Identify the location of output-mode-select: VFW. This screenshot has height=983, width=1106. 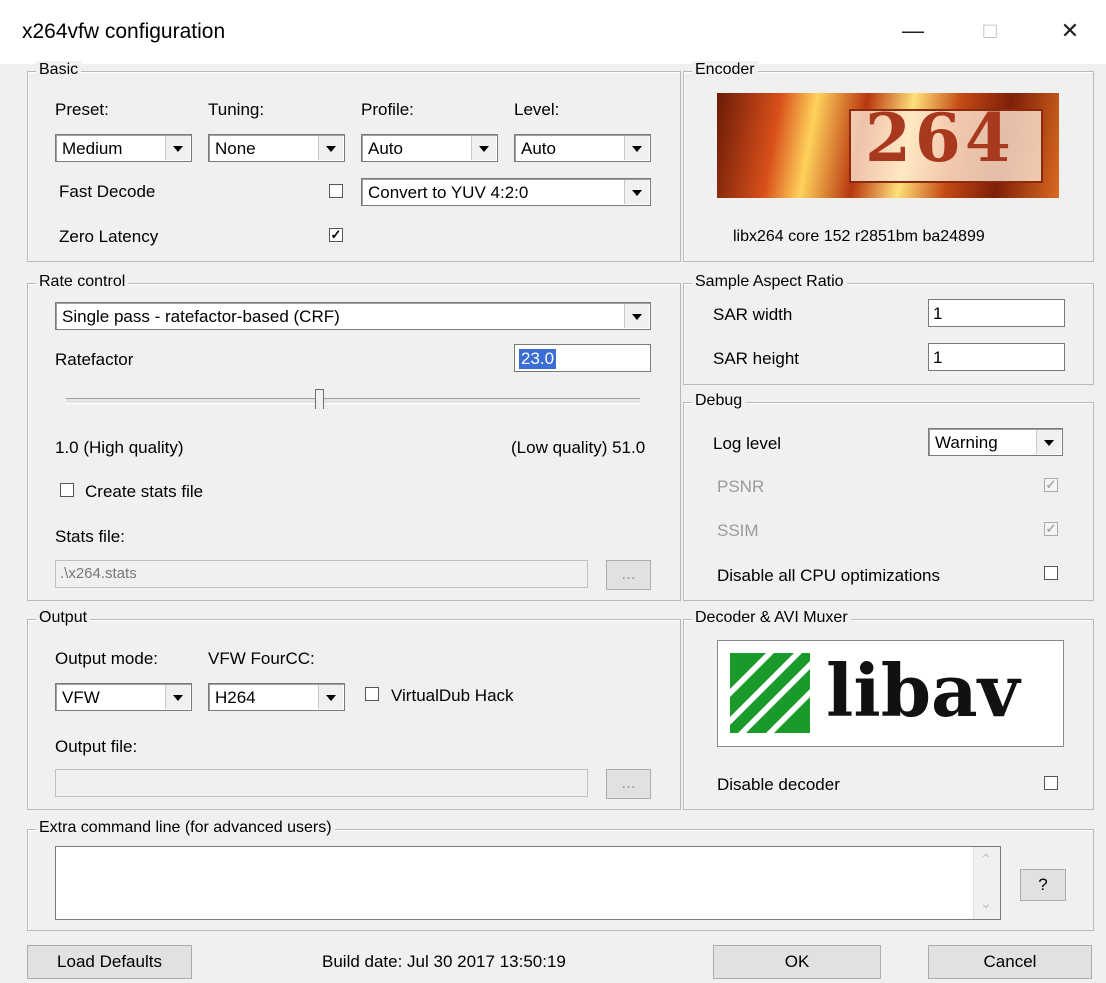
(123, 697).